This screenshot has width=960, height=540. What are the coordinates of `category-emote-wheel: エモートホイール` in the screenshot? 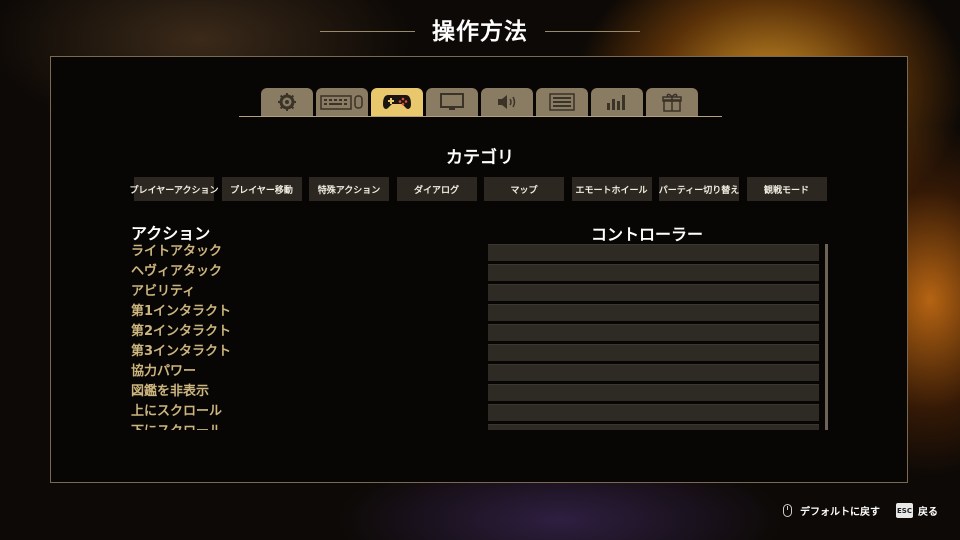 It's located at (611, 189).